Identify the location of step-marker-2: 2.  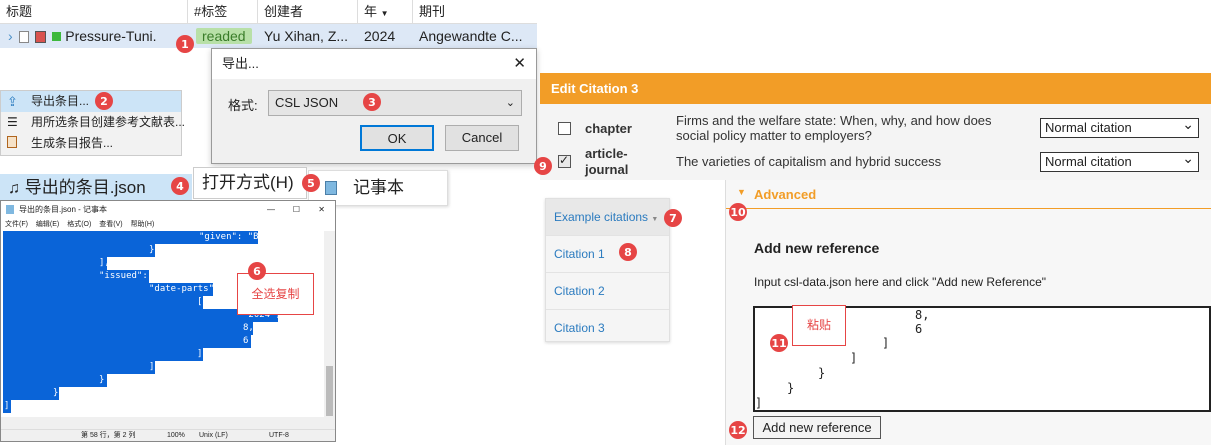
(104, 101).